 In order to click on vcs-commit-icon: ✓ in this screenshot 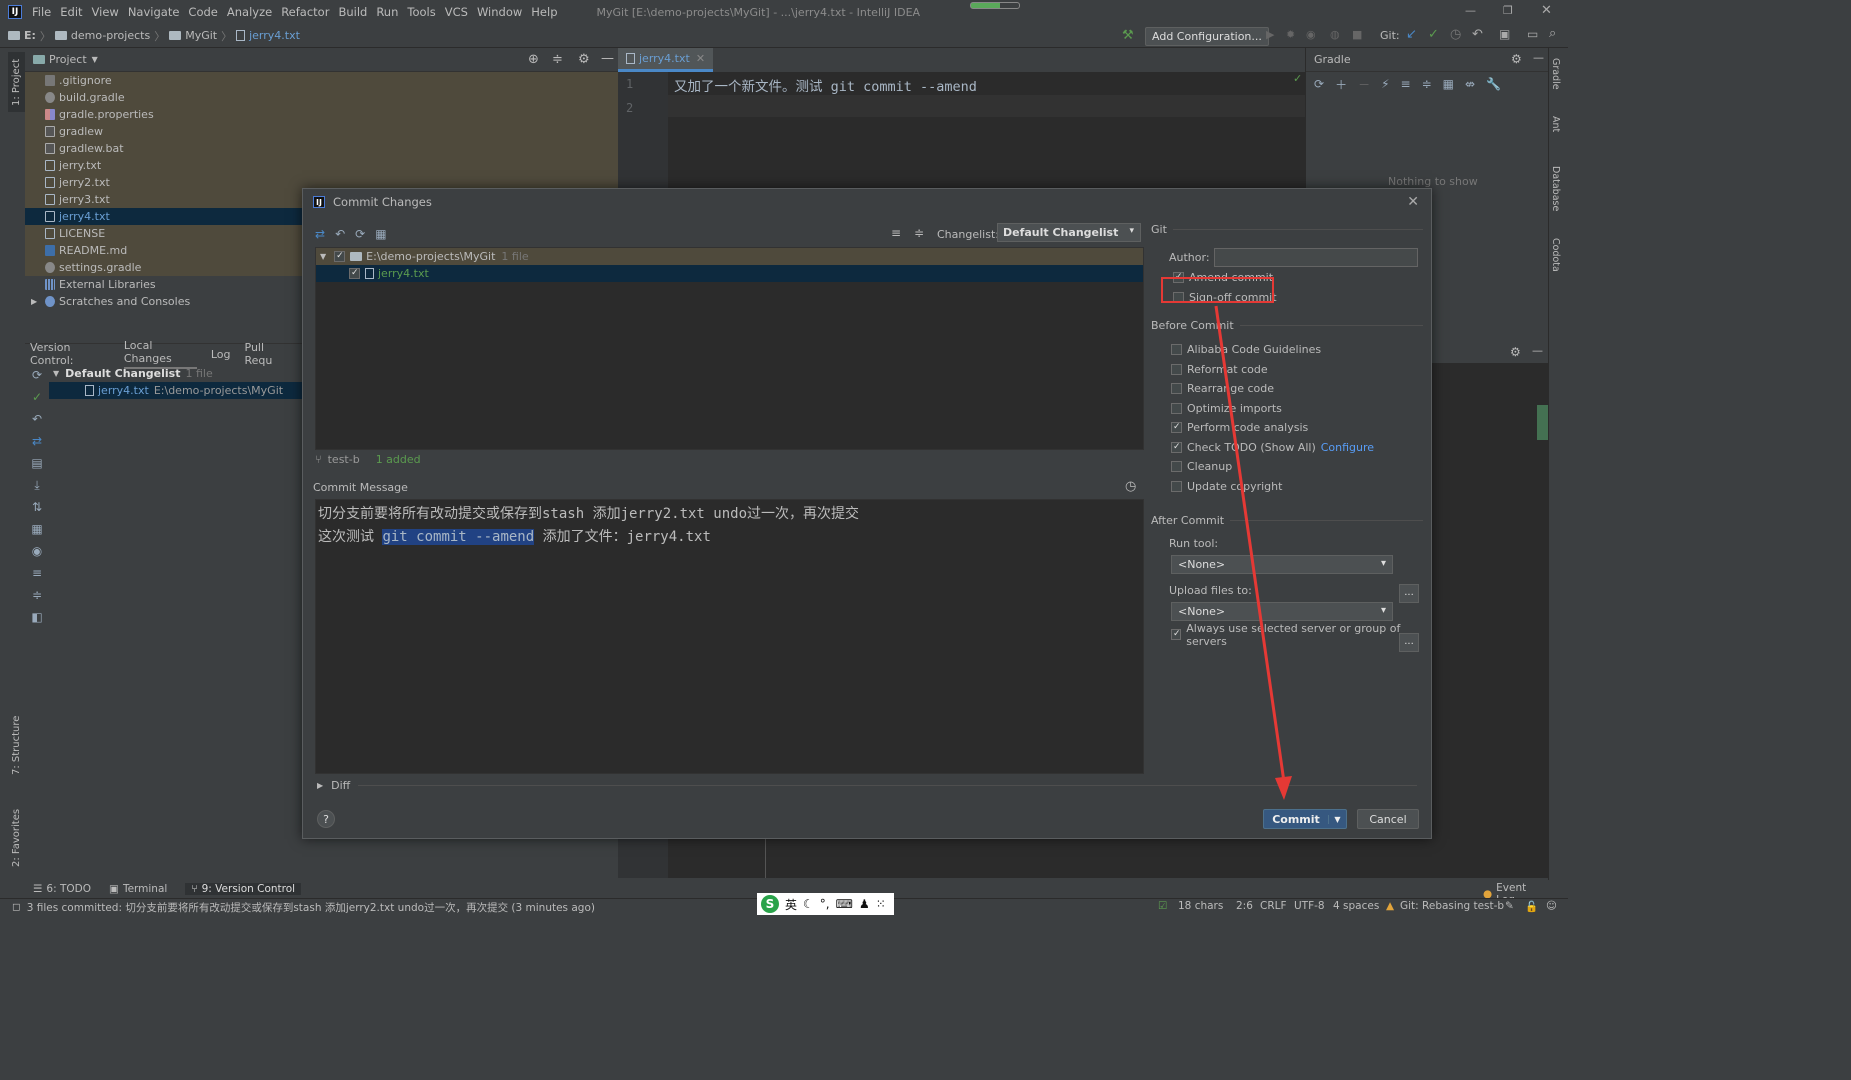, I will do `click(1433, 34)`.